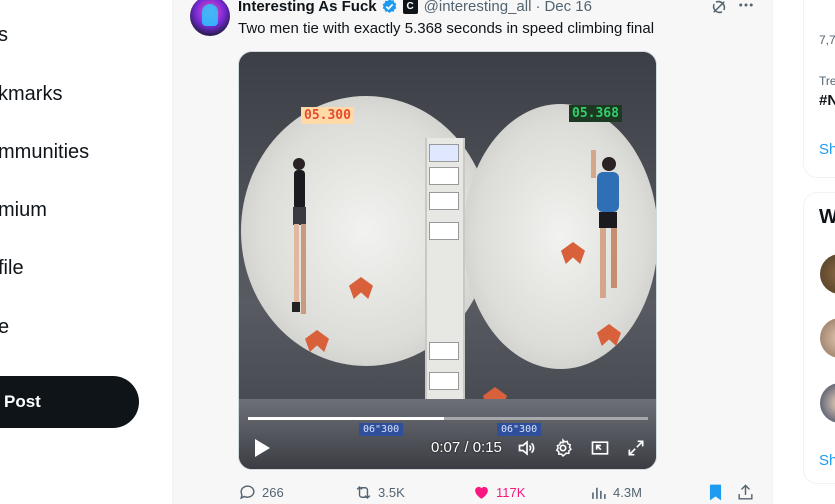  I want to click on video-timer-right: 05.368, so click(595, 113).